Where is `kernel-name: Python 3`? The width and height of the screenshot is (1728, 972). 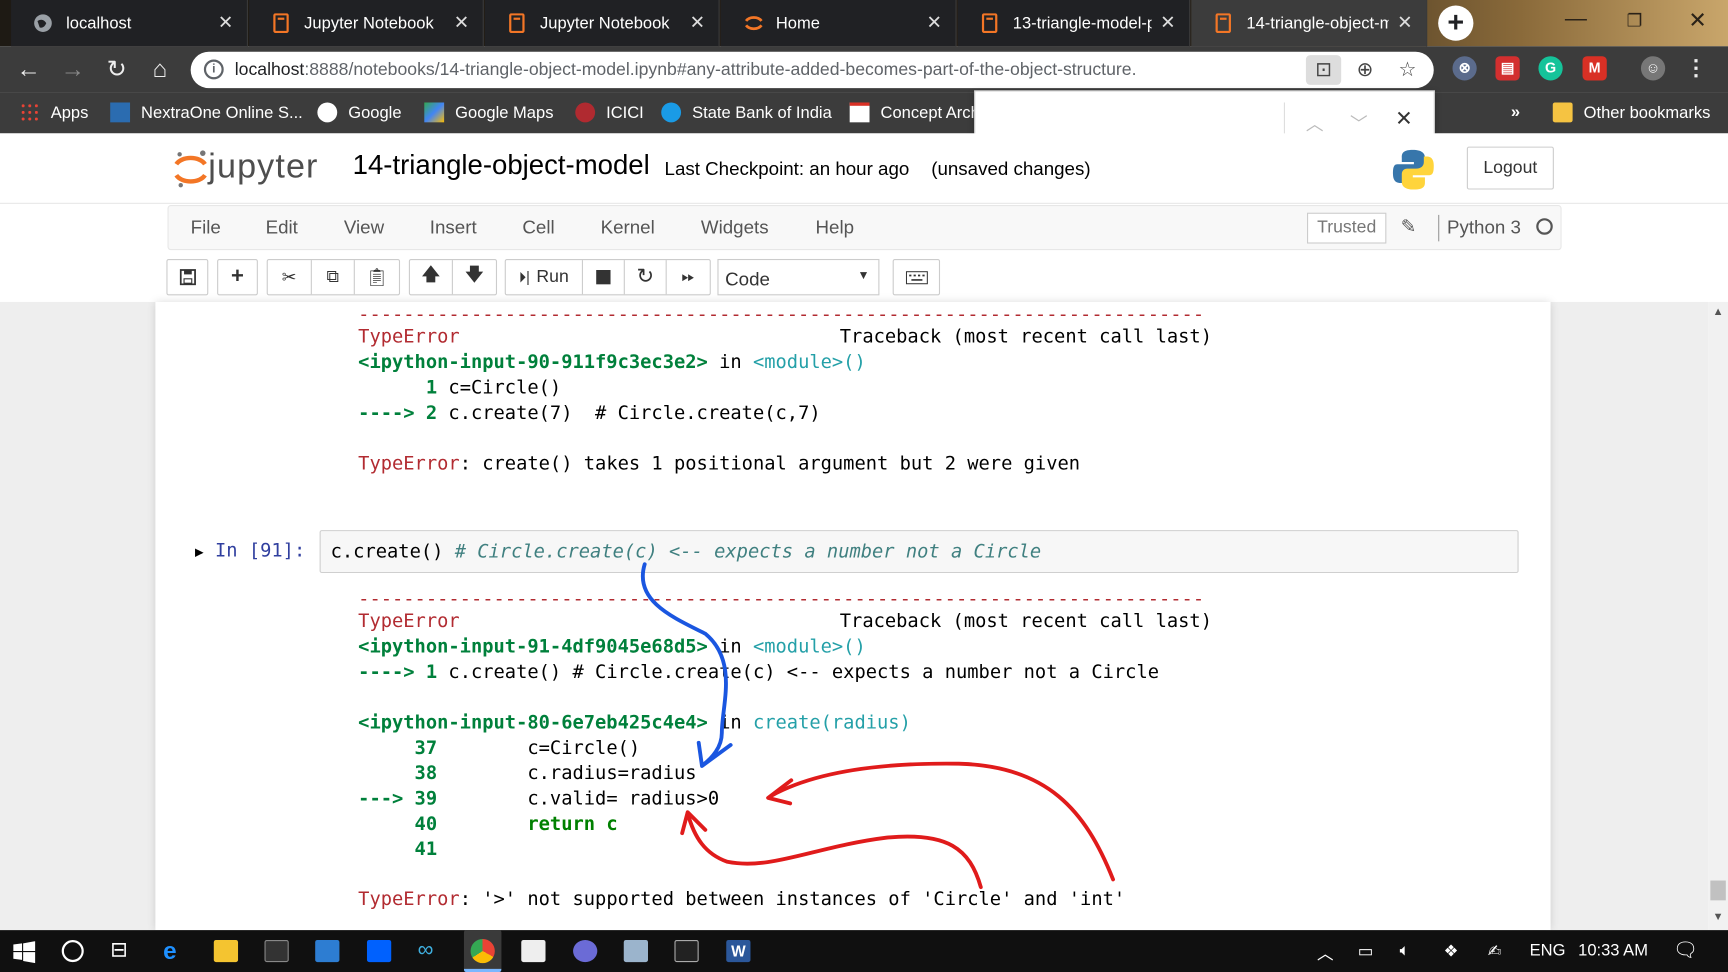
kernel-name: Python 3 is located at coordinates (1484, 228).